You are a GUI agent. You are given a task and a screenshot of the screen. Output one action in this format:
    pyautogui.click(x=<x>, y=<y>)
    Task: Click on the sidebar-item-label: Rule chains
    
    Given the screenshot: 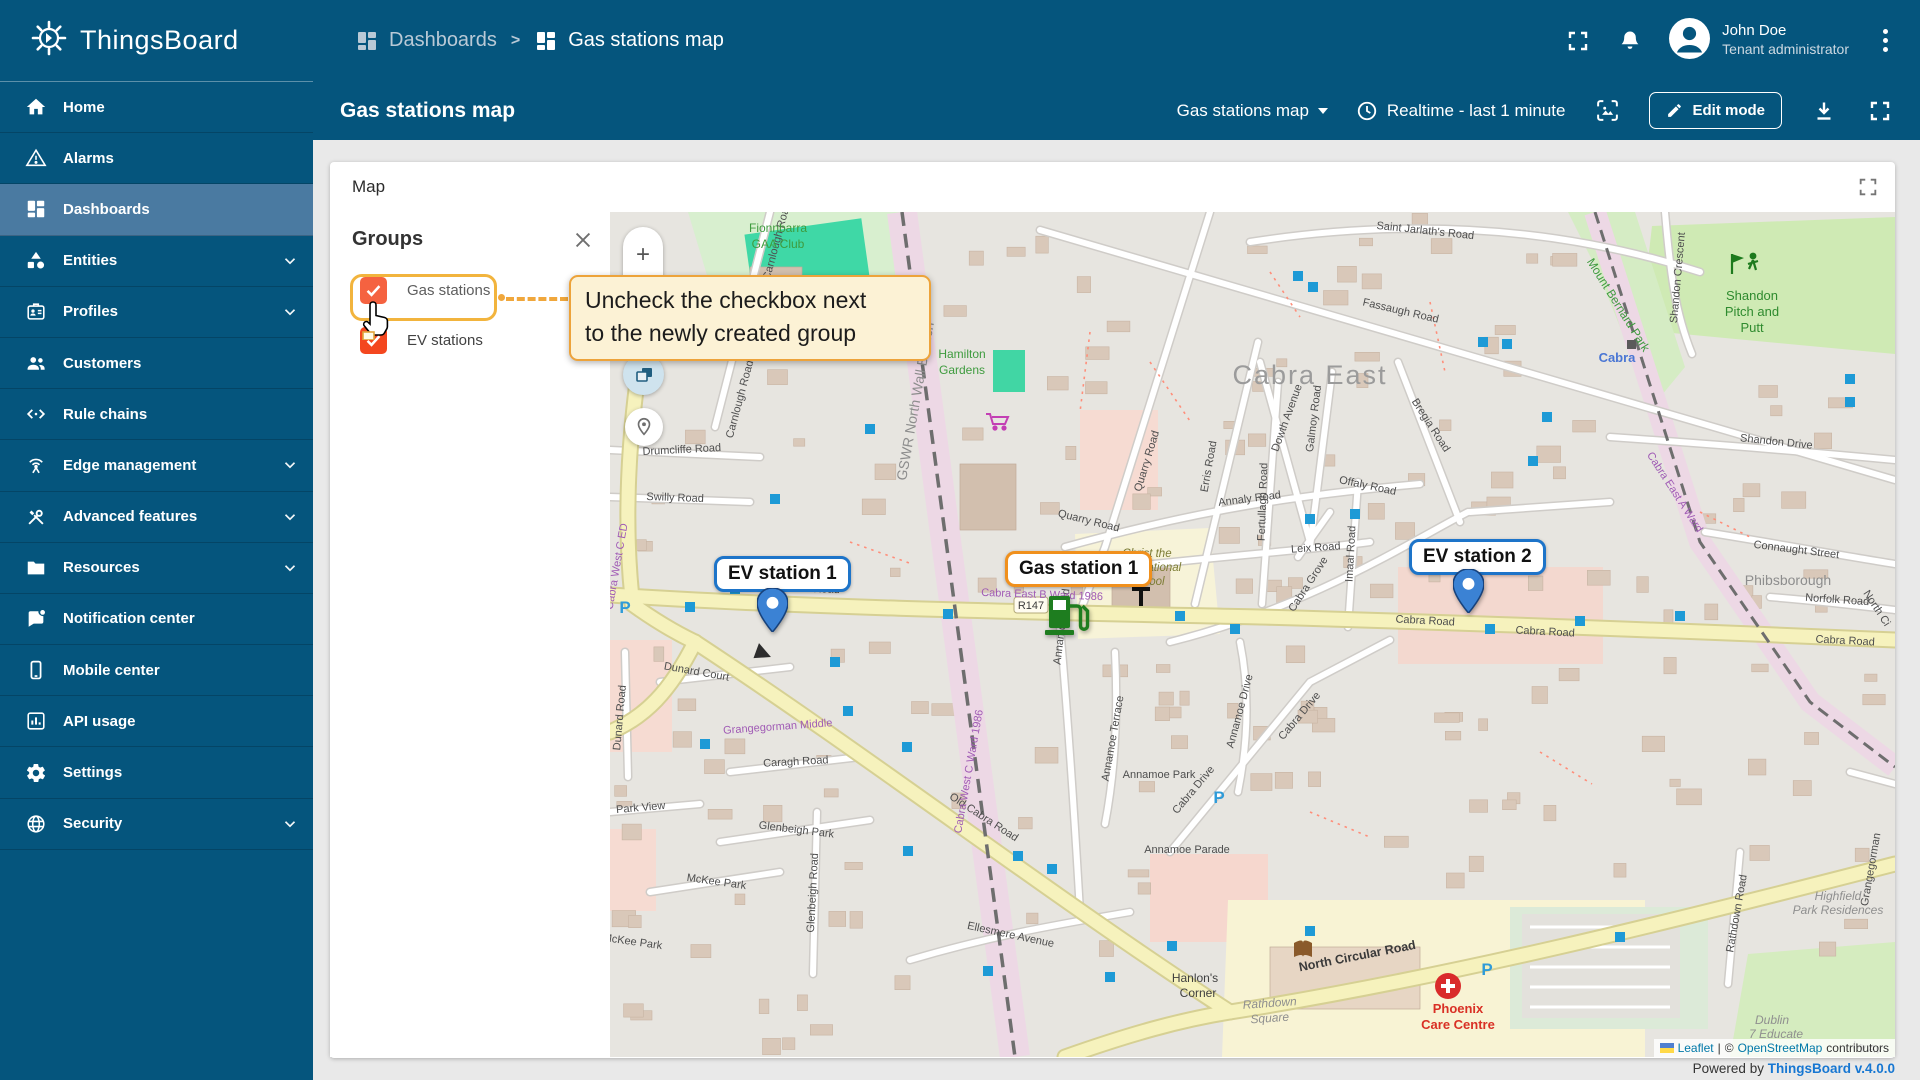 What is the action you would take?
    pyautogui.click(x=105, y=414)
    